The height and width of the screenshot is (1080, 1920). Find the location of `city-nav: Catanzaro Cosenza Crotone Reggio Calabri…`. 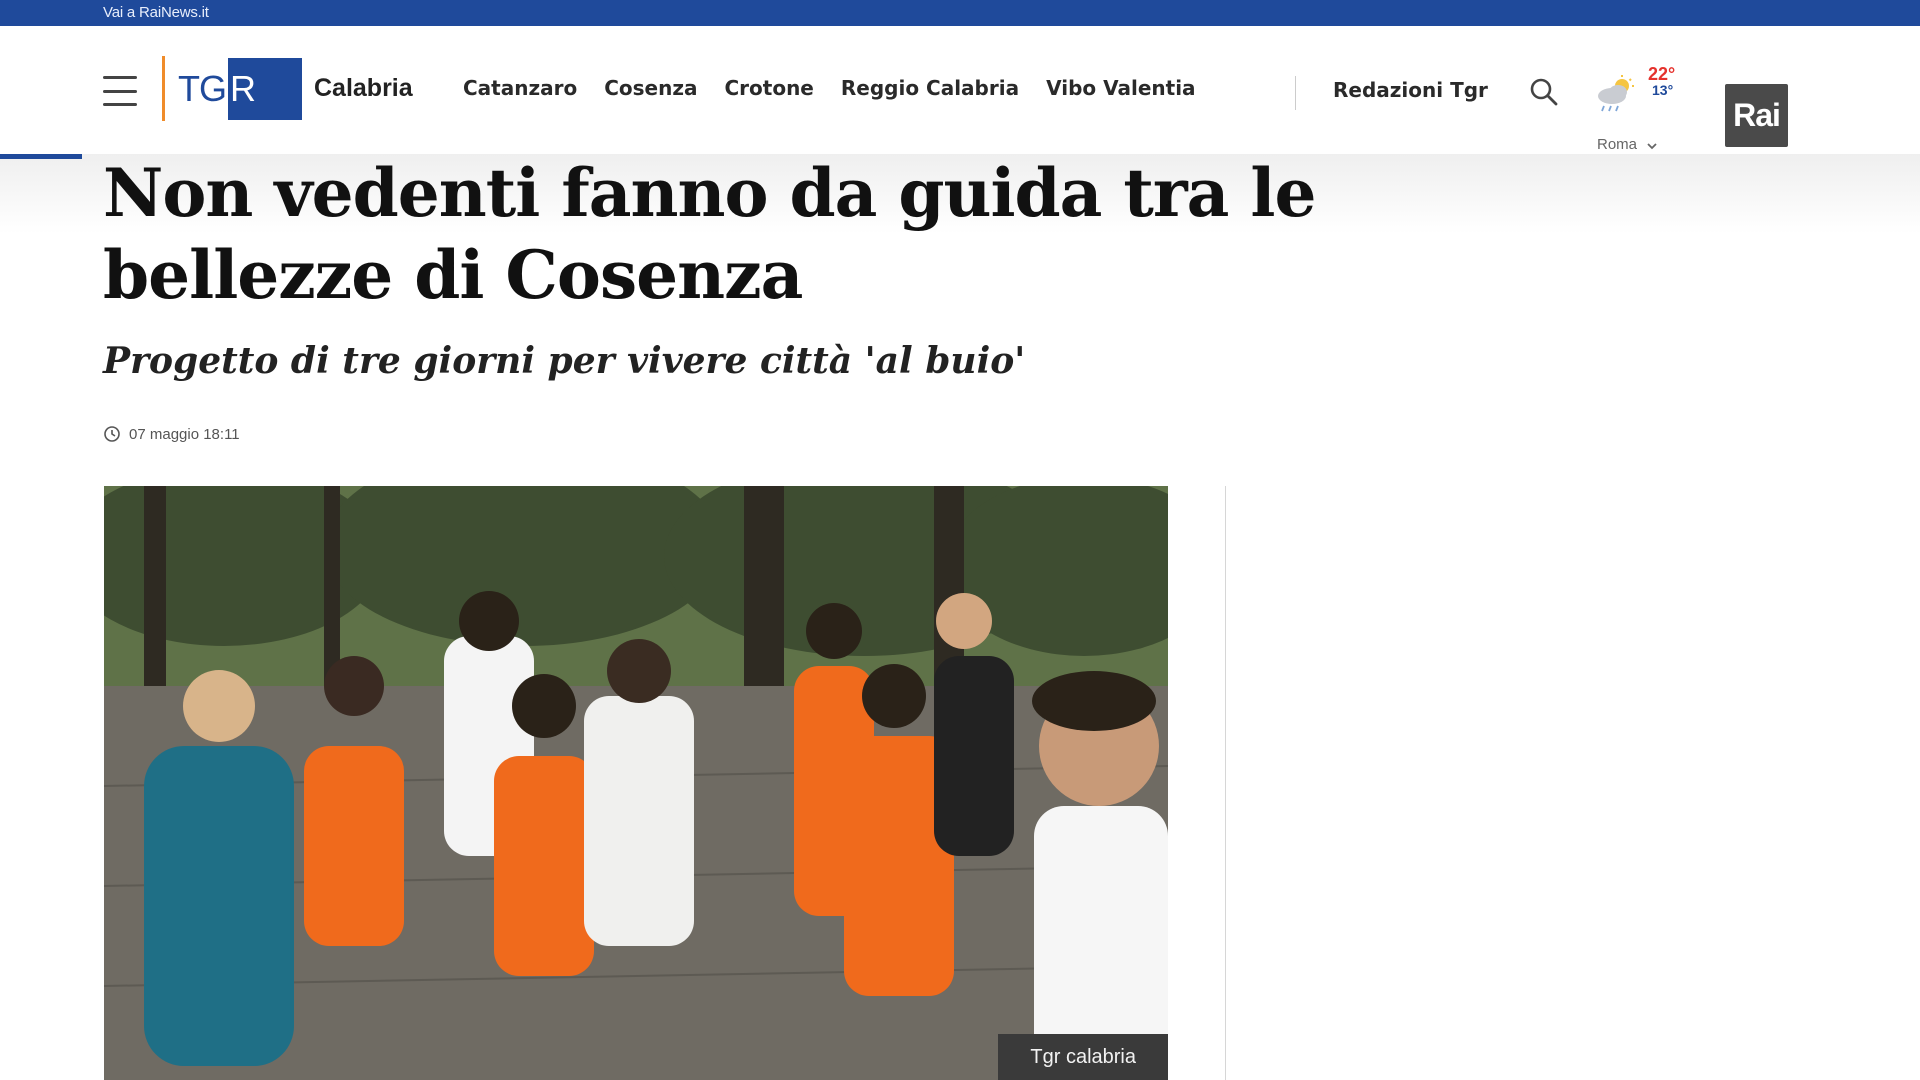

city-nav: Catanzaro Cosenza Crotone Reggio Calabri… is located at coordinates (829, 88).